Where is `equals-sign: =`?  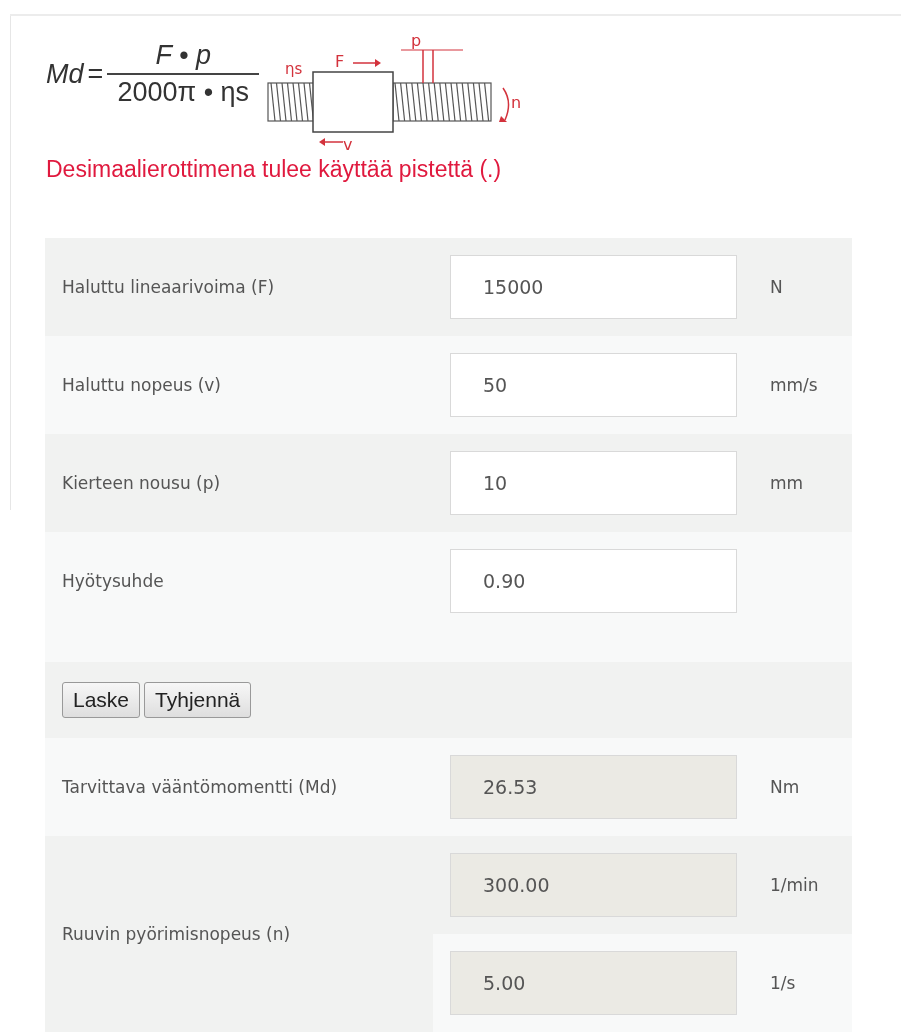 equals-sign: = is located at coordinates (95, 74).